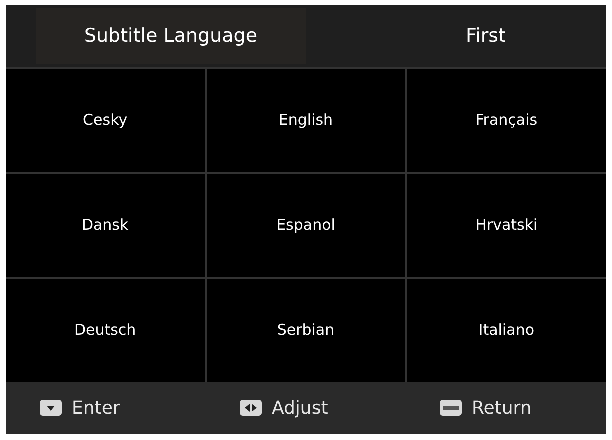  Describe the element at coordinates (105, 330) in the screenshot. I see `language-option: Deutsch` at that location.